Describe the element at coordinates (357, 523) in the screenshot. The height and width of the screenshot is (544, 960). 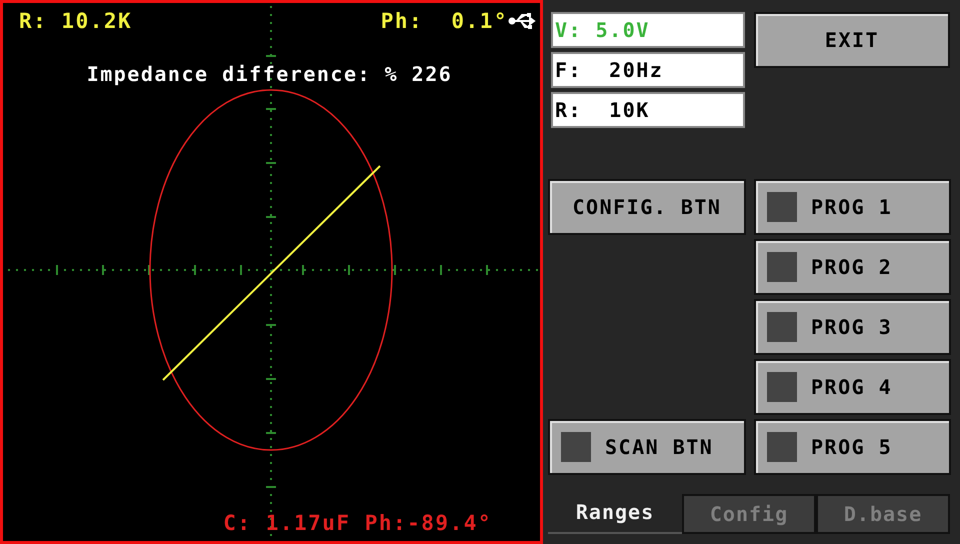
I see `capacitance-reading: C: 1.17uF Ph:-89.4°` at that location.